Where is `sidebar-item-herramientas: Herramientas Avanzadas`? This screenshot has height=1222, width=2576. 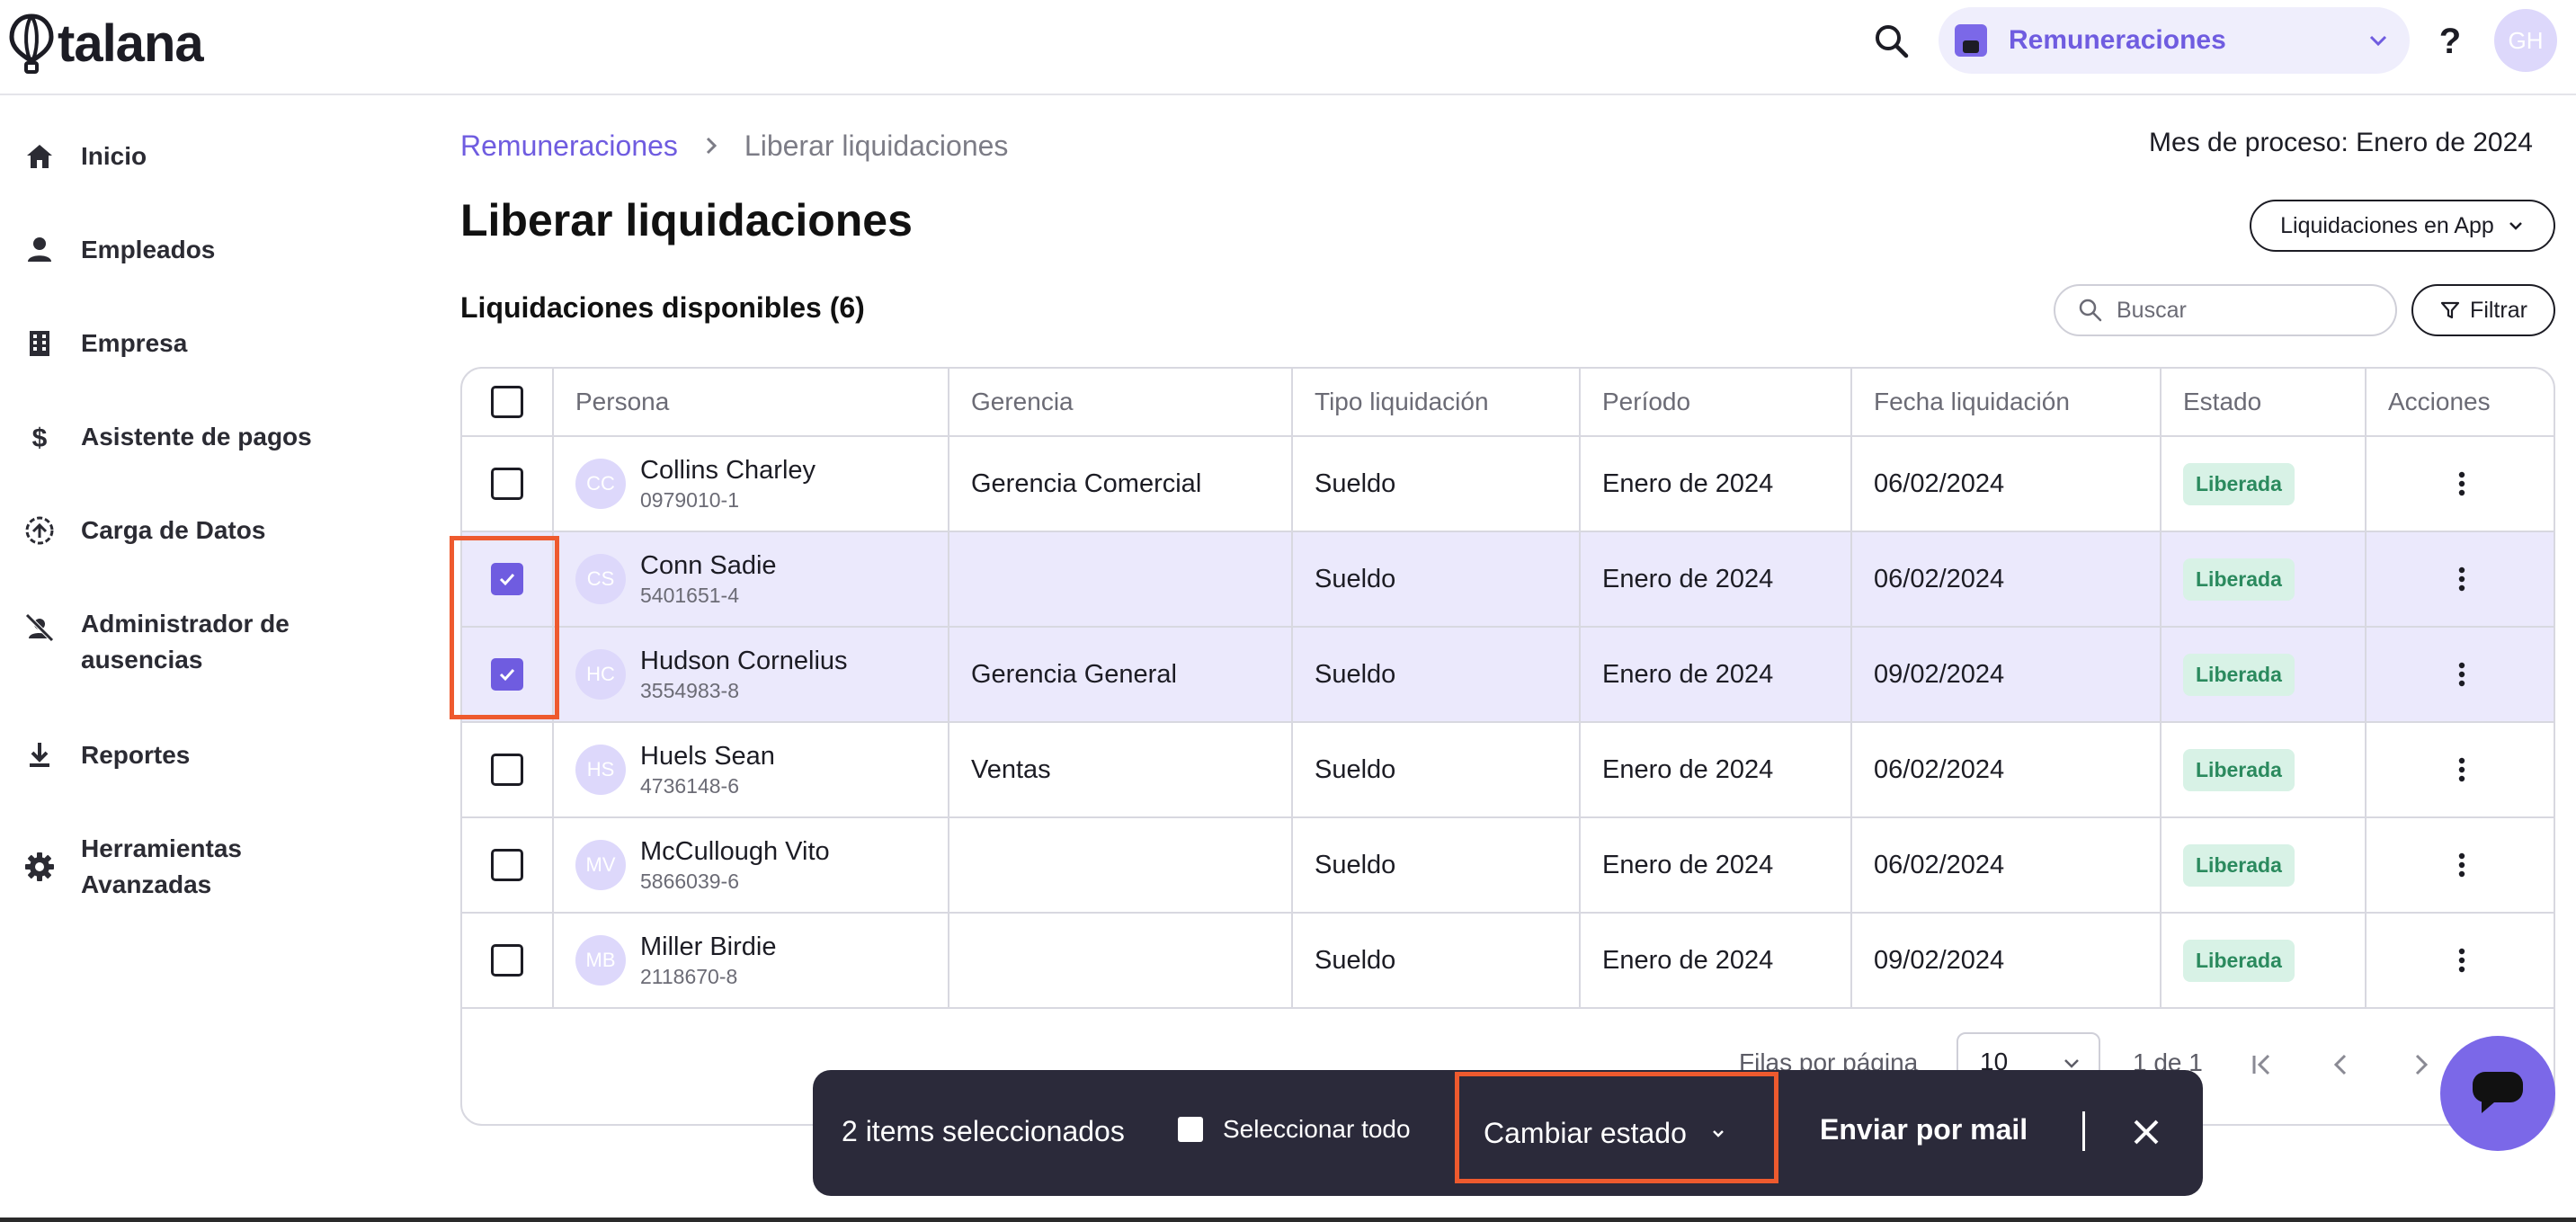
sidebar-item-herramientas: Herramientas Avanzadas is located at coordinates (195, 867).